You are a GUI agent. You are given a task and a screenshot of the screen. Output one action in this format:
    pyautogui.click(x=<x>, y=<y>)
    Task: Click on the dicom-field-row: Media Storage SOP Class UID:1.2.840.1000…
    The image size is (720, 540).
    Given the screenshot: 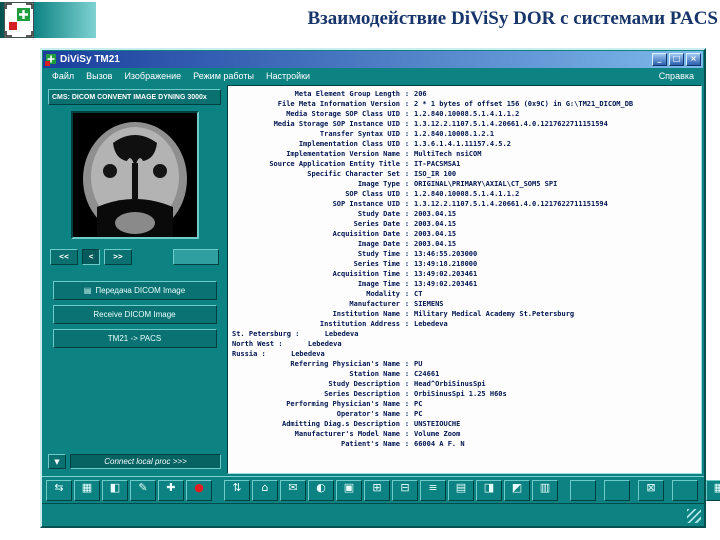 What is the action you would take?
    pyautogui.click(x=403, y=114)
    